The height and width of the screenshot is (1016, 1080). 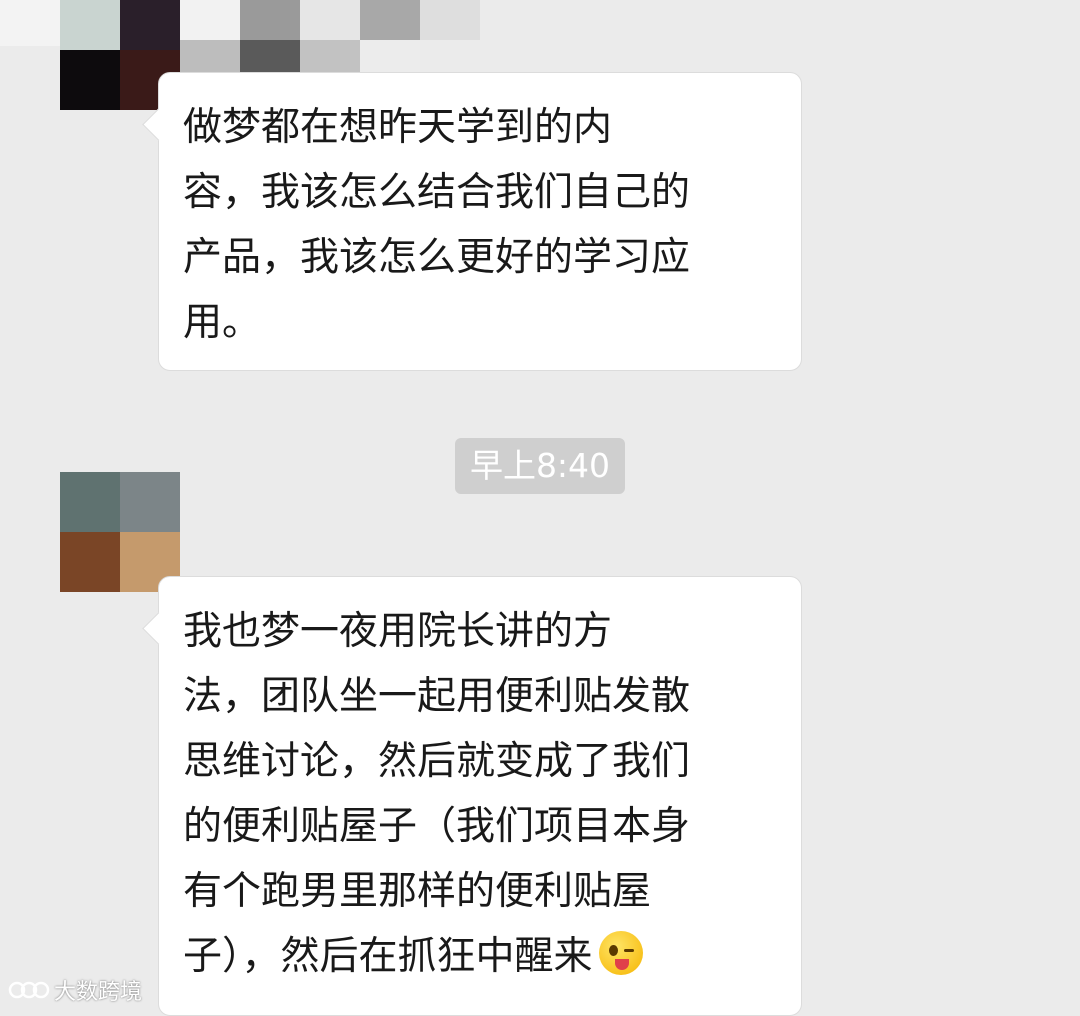 I want to click on message-line: 思维讨论，然后就变成了我们, so click(x=437, y=761).